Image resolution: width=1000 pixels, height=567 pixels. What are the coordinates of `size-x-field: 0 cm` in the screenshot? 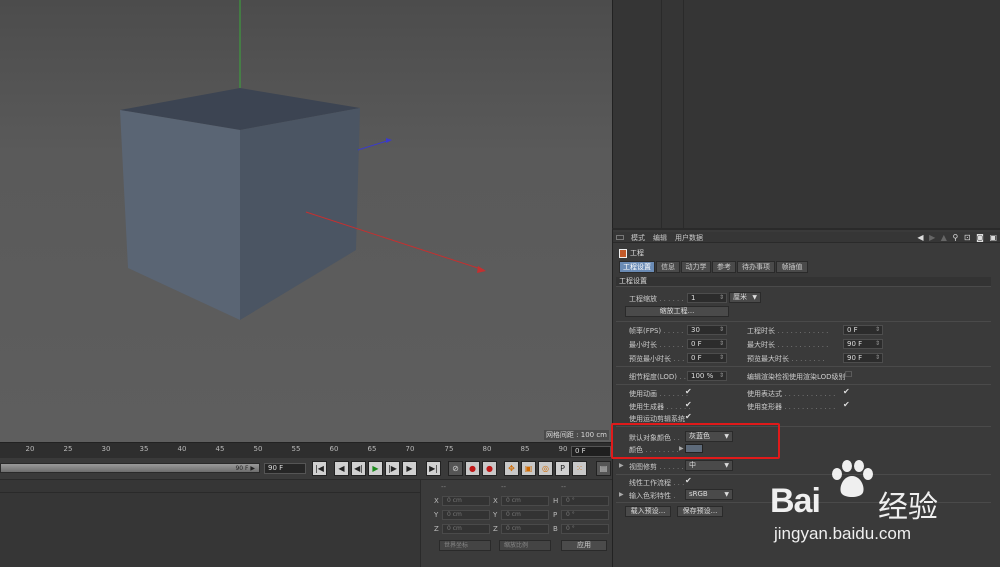 It's located at (525, 501).